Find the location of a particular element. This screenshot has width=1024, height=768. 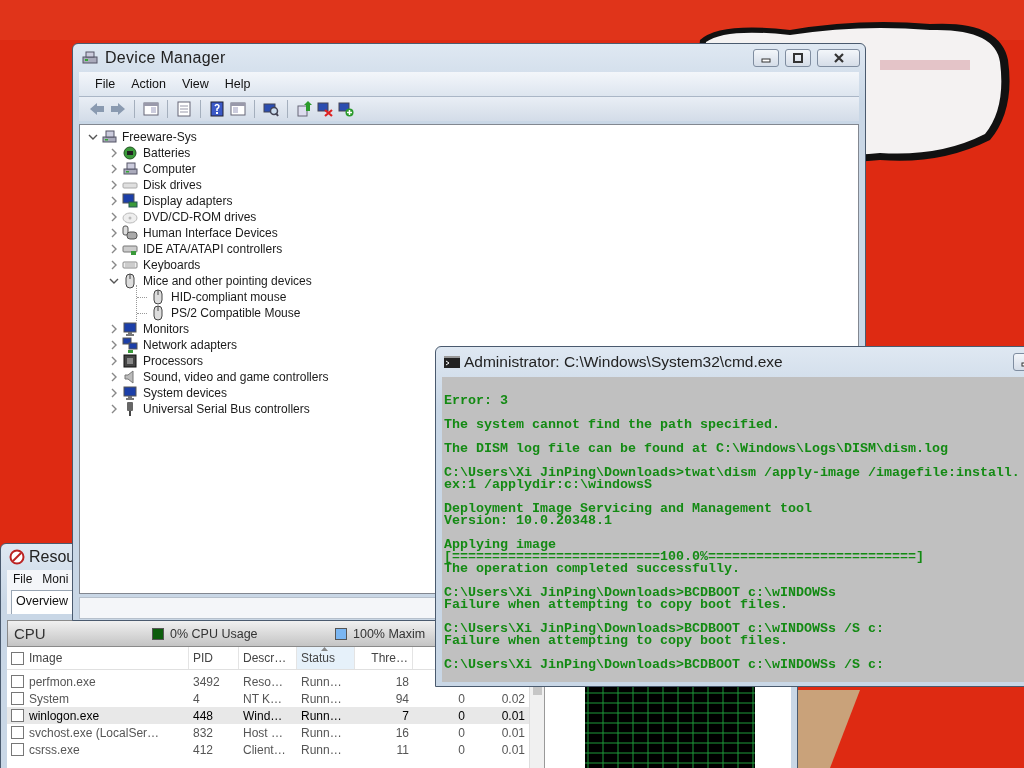

menu-item: Action is located at coordinates (148, 84).